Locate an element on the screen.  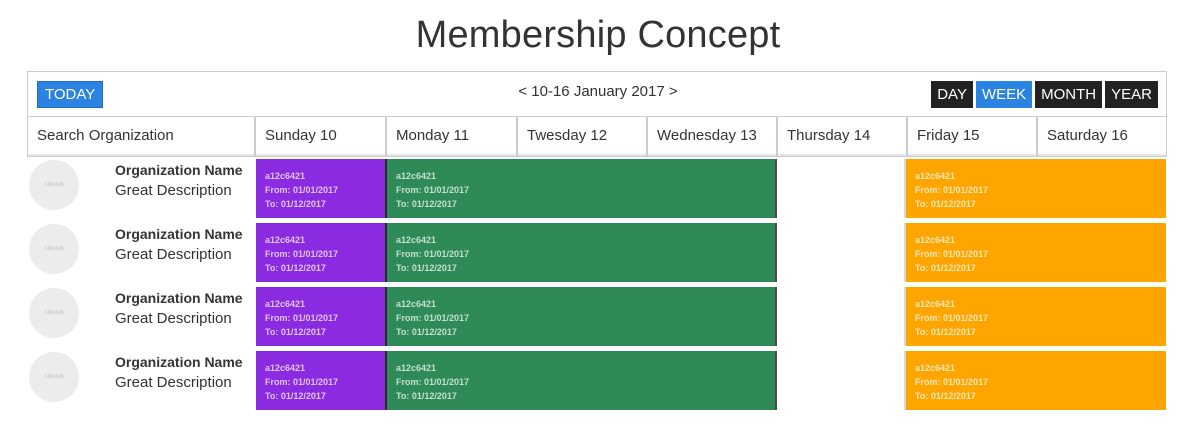
view-switcher: DAY WEEK MONTH YEAR is located at coordinates (1044, 94).